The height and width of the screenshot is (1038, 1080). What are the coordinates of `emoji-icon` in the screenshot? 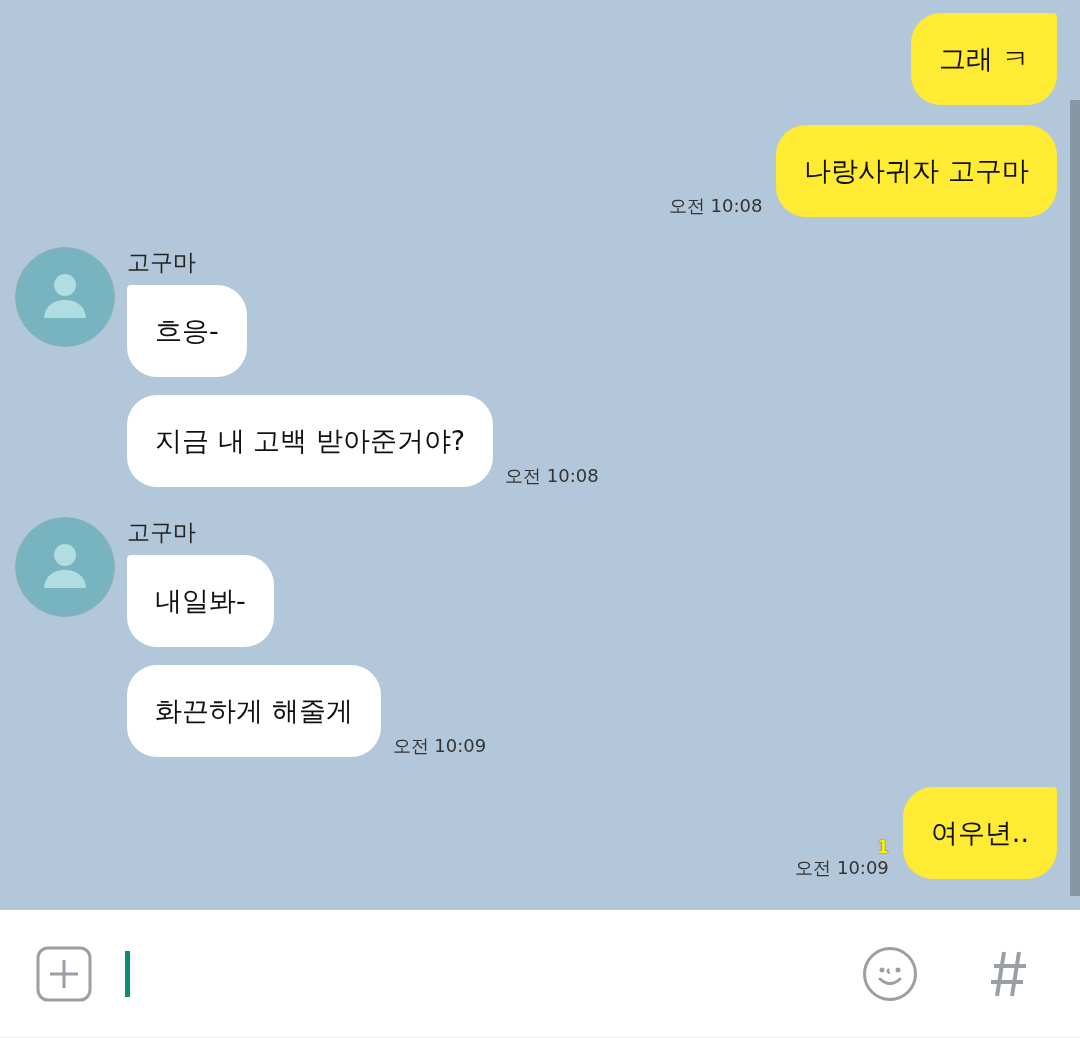 It's located at (890, 973).